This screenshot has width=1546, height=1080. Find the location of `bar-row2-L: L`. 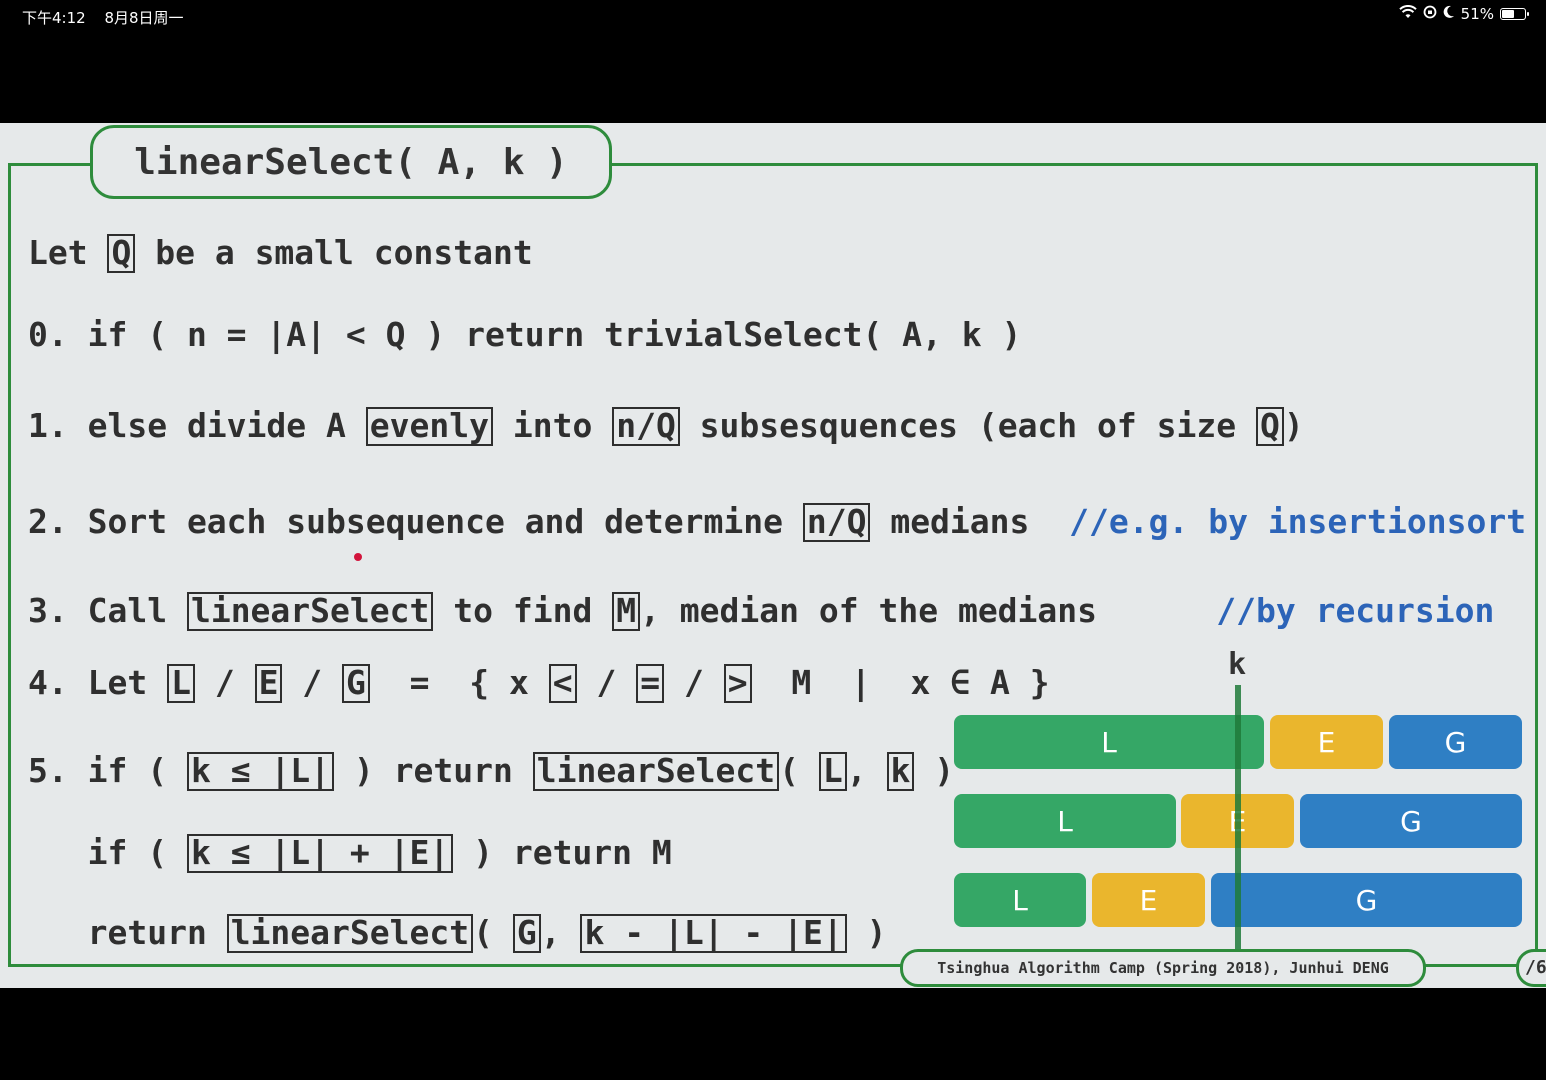

bar-row2-L: L is located at coordinates (1065, 821).